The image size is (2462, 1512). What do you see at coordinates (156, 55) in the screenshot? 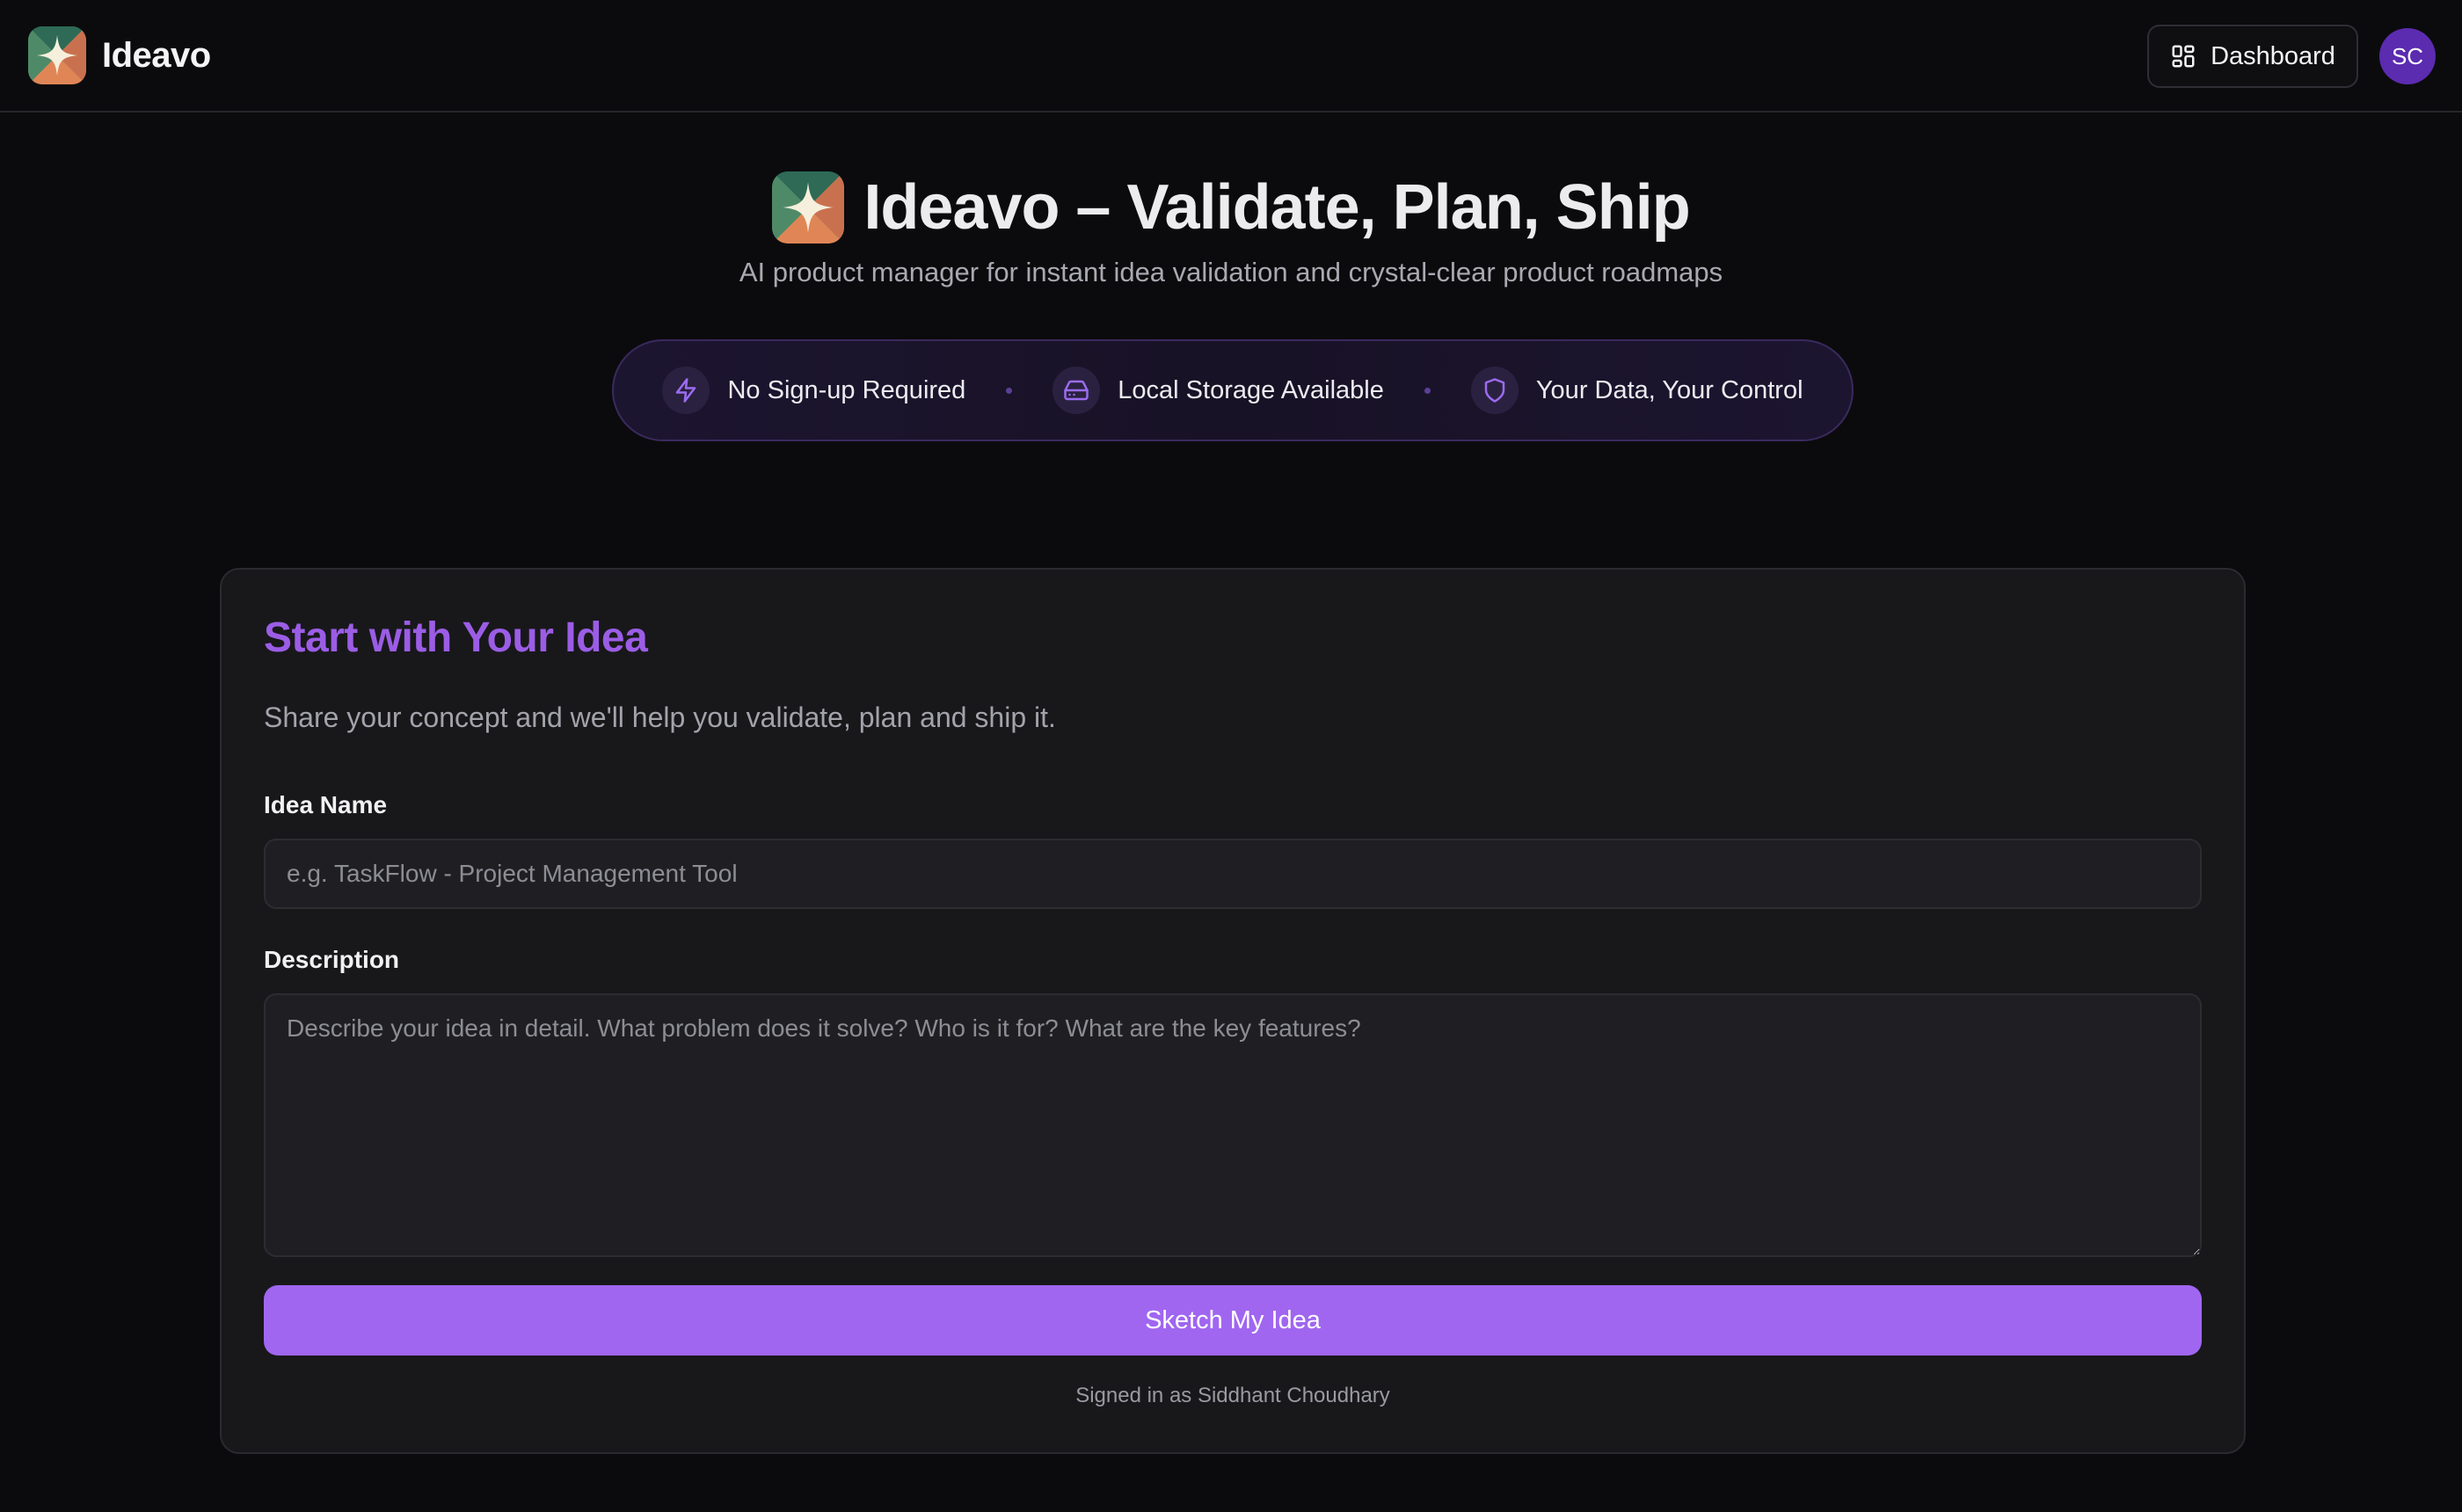
I see `brand-name: Ideavo` at bounding box center [156, 55].